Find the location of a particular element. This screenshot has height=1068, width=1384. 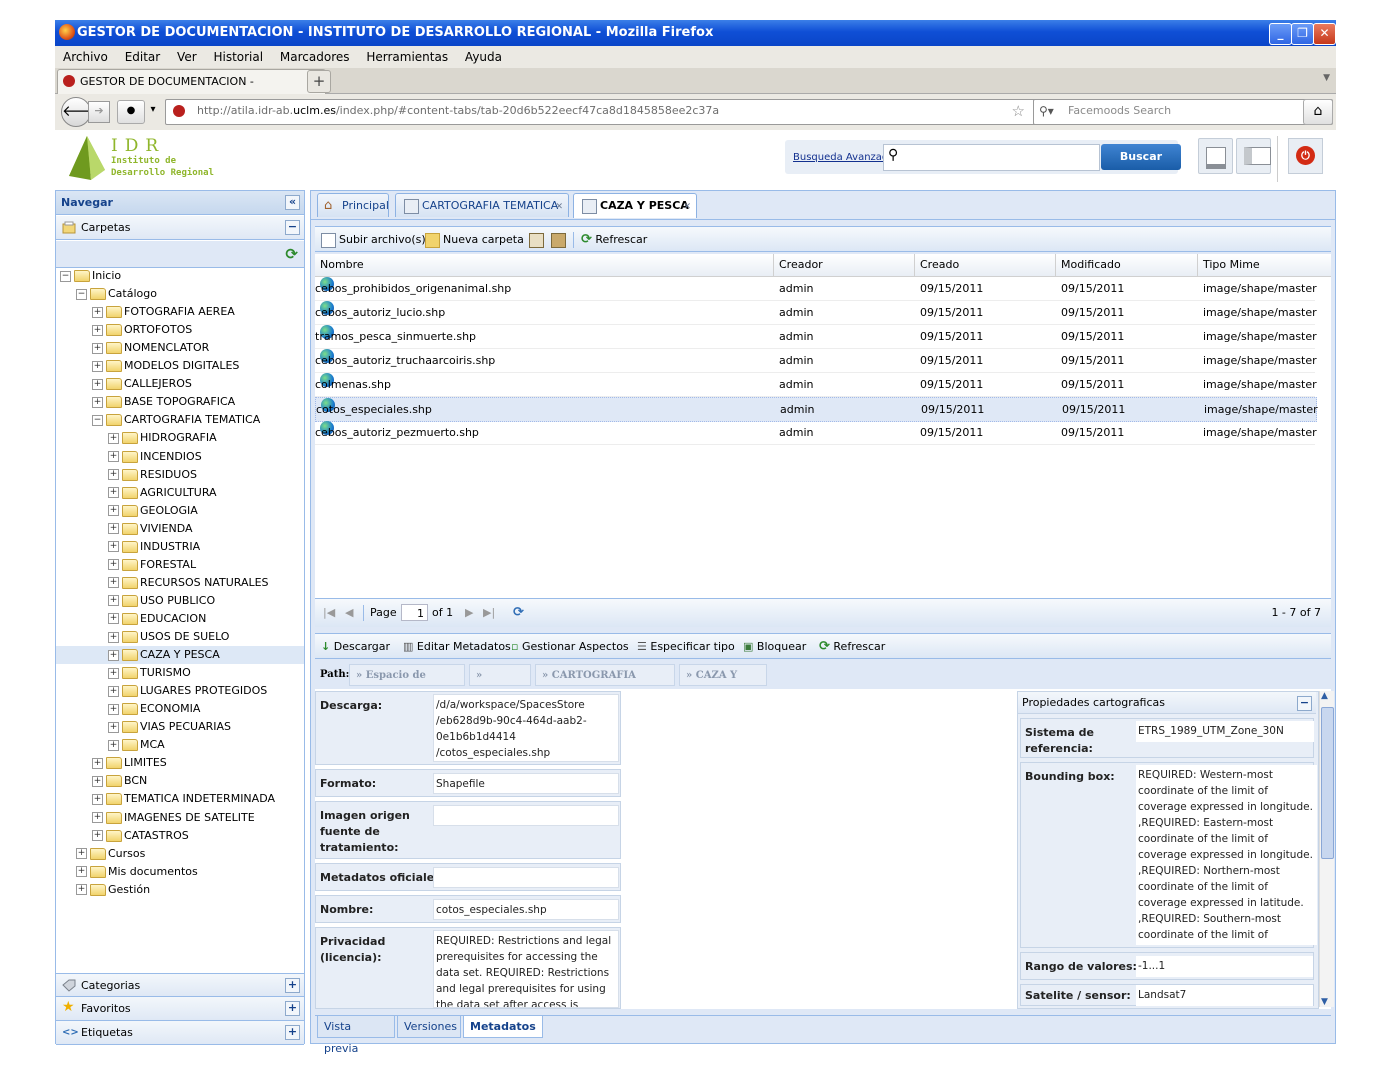

collapse-panel-button: « is located at coordinates (292, 202).